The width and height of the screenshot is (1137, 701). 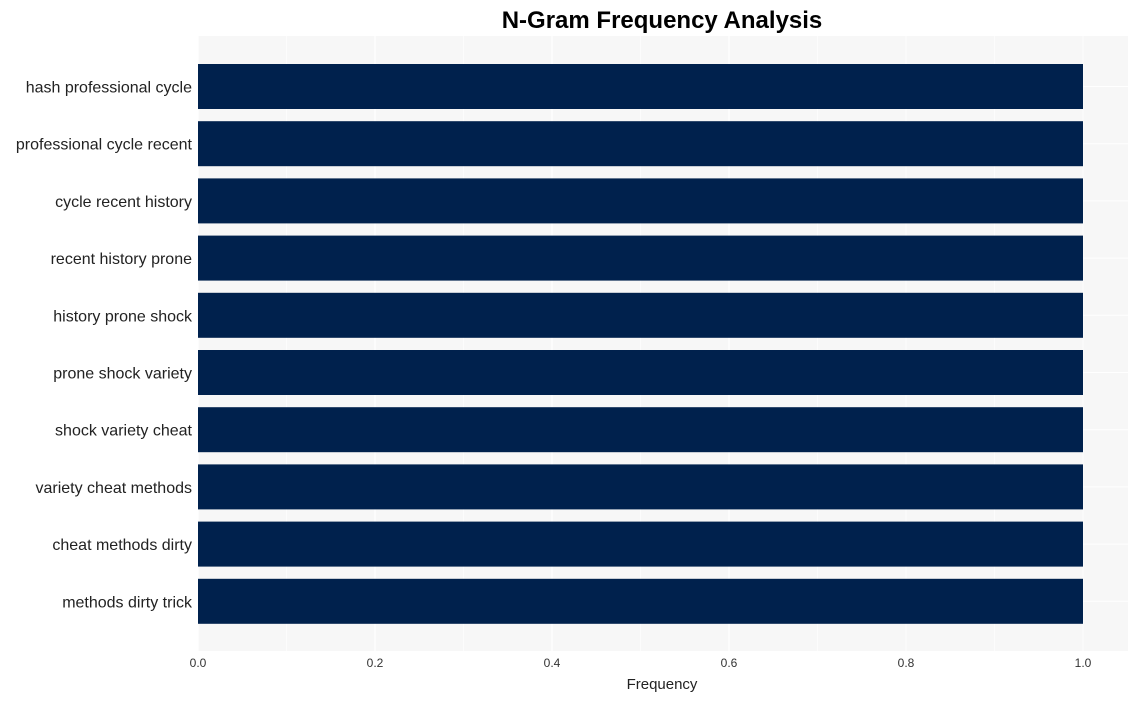 What do you see at coordinates (198, 663) in the screenshot?
I see `x-tick-label: 0.0` at bounding box center [198, 663].